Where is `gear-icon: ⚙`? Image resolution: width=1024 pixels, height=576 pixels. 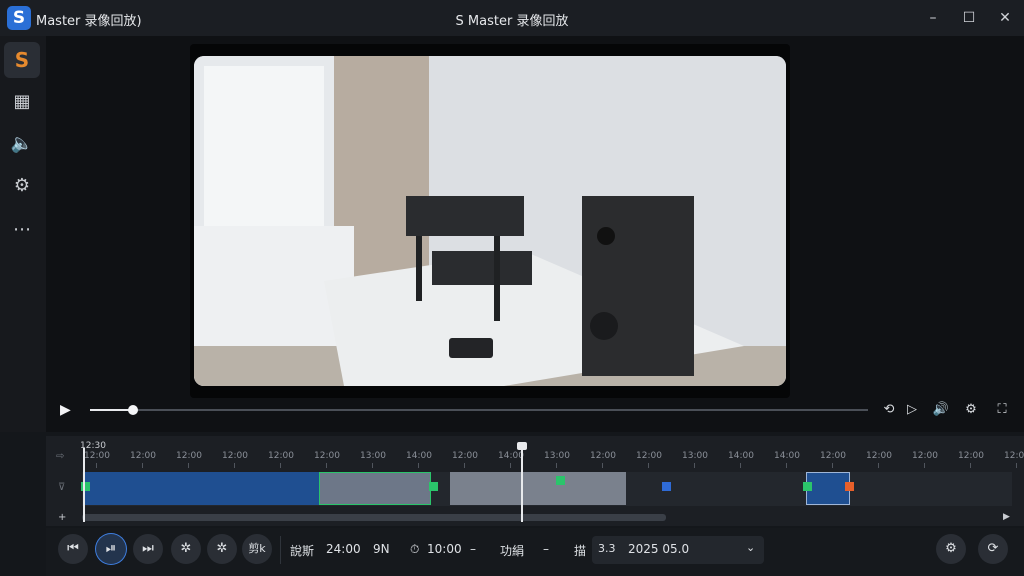
gear-icon: ⚙ is located at coordinates (22, 185).